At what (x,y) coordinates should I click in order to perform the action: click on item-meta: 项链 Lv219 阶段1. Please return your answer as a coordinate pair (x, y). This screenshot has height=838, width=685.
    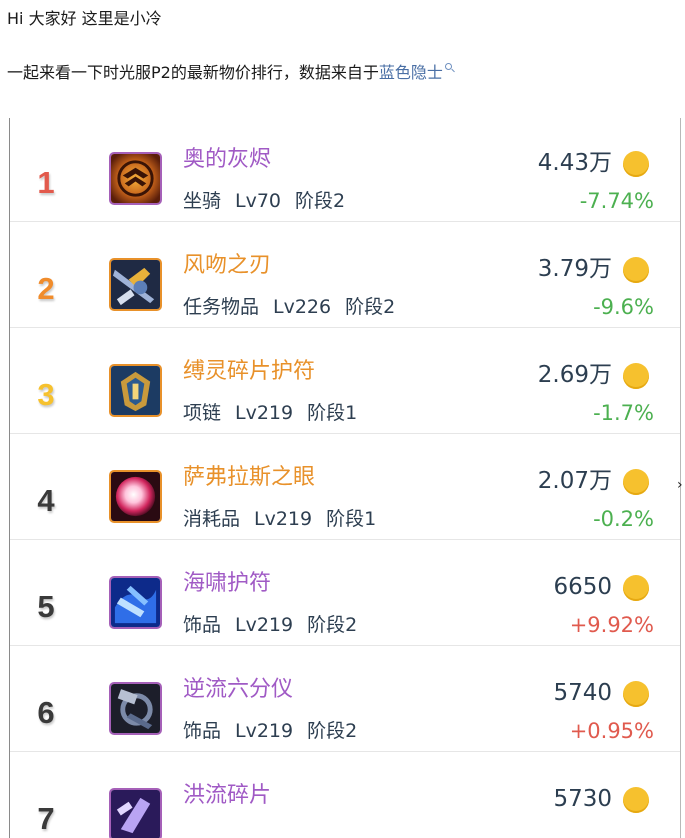
    Looking at the image, I should click on (277, 413).